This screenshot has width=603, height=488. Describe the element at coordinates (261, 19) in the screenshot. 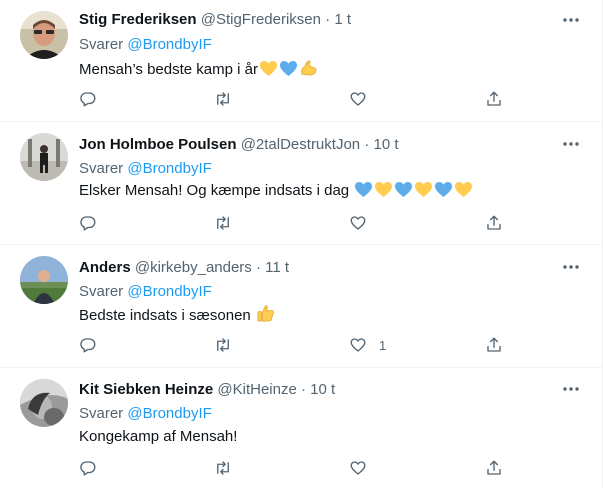

I see `user-handle: @StigFrederiksen` at that location.